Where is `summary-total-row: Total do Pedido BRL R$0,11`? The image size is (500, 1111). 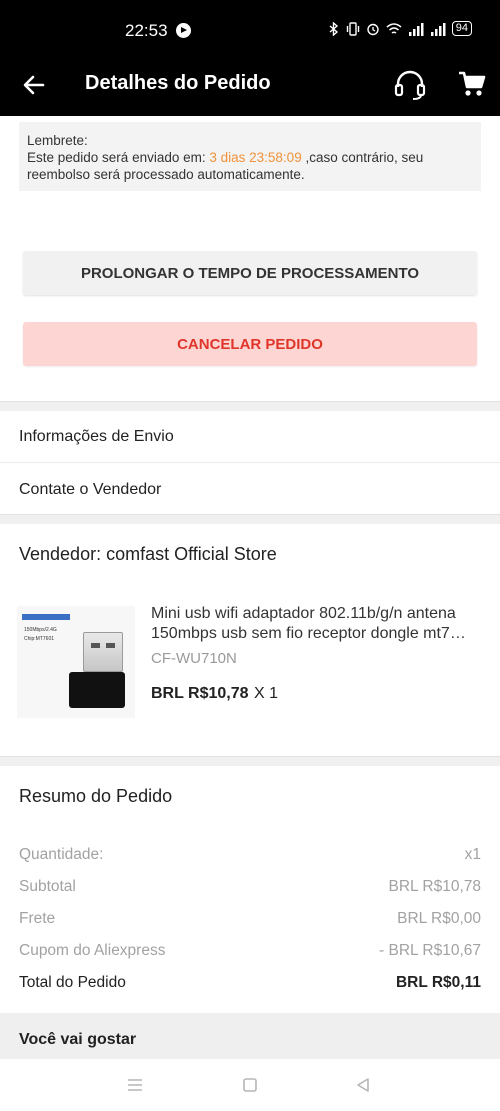 summary-total-row: Total do Pedido BRL R$0,11 is located at coordinates (250, 985).